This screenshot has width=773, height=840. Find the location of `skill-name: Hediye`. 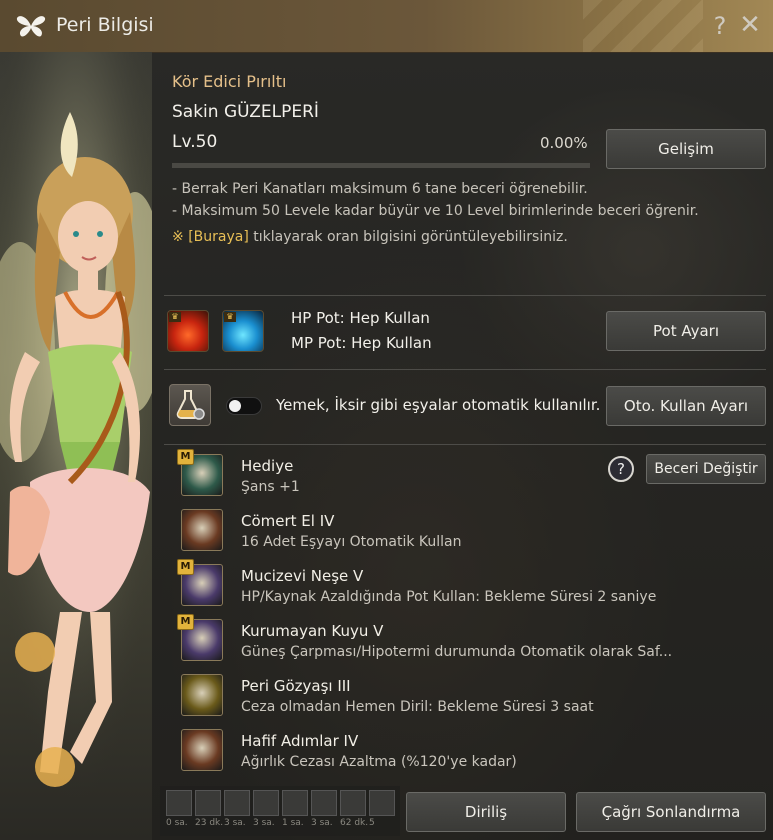

skill-name: Hediye is located at coordinates (267, 466).